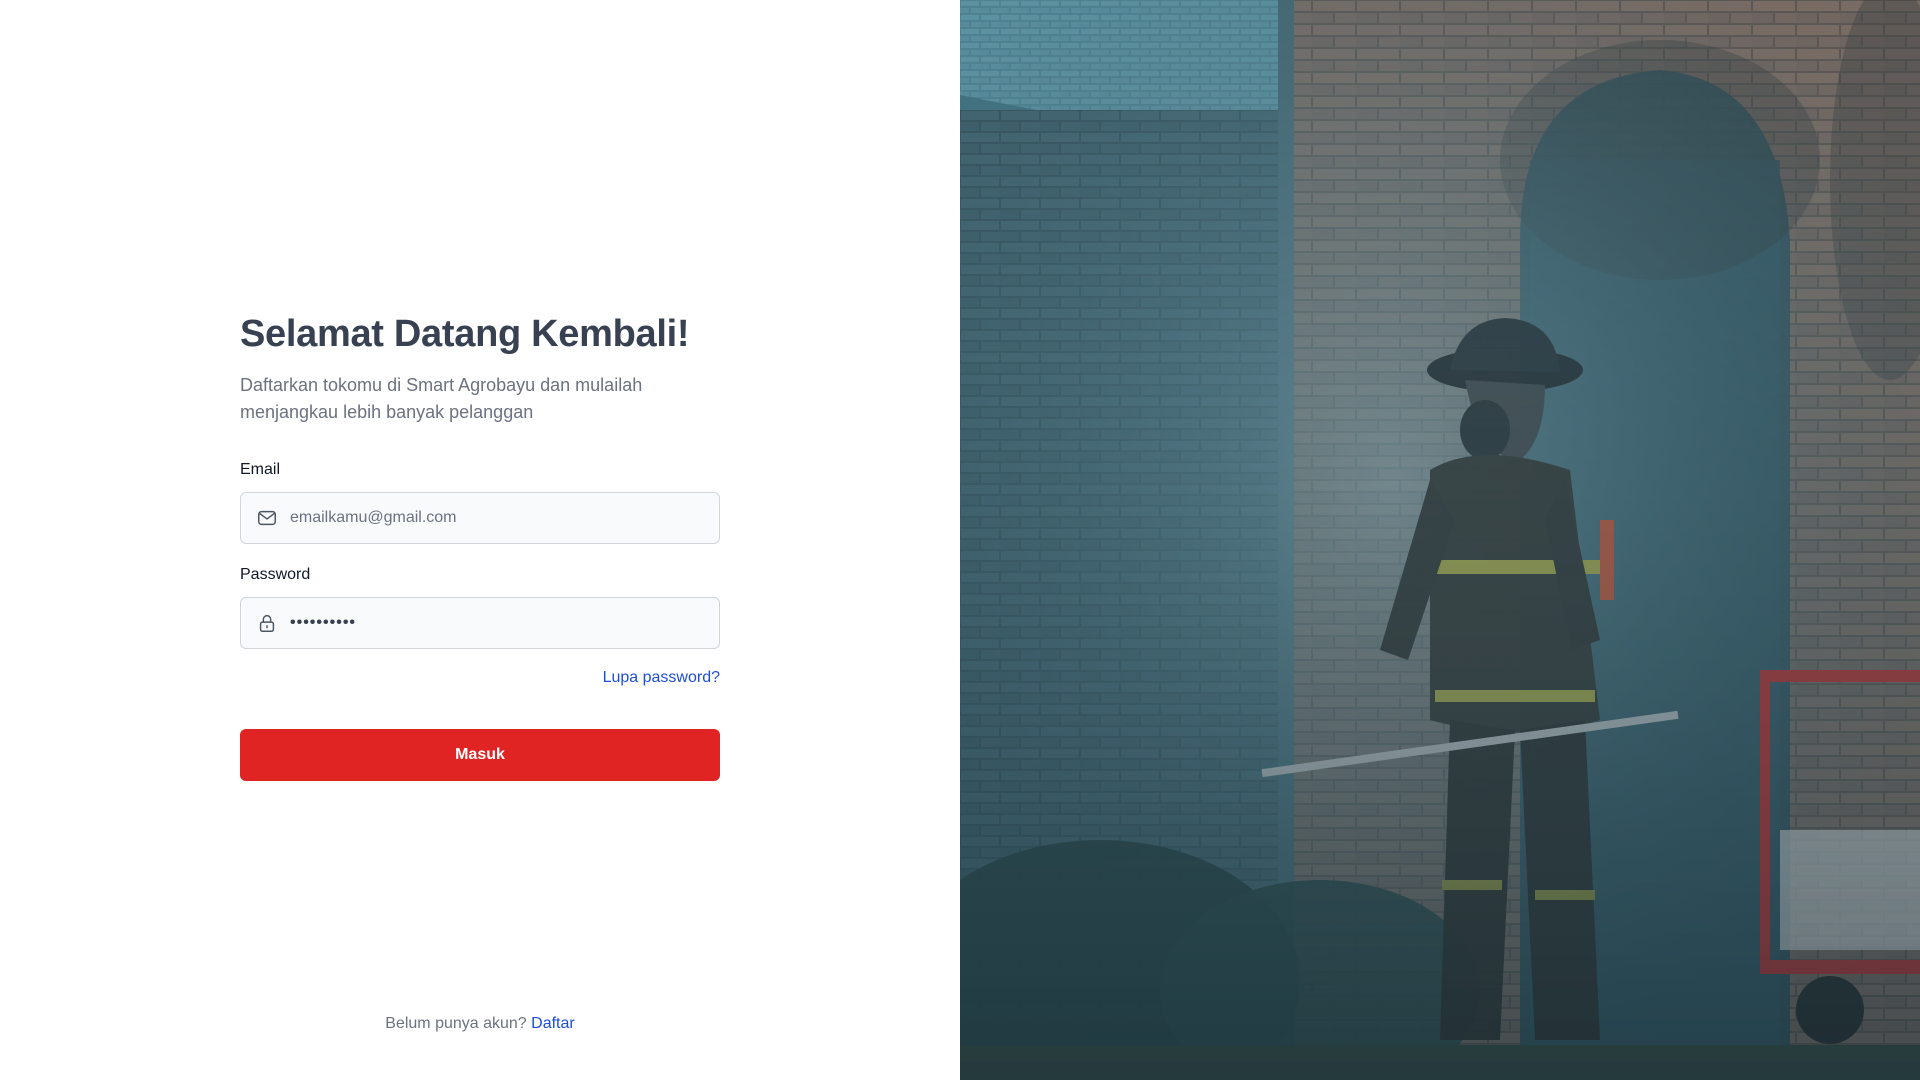 The width and height of the screenshot is (1920, 1080). I want to click on mail-icon, so click(267, 518).